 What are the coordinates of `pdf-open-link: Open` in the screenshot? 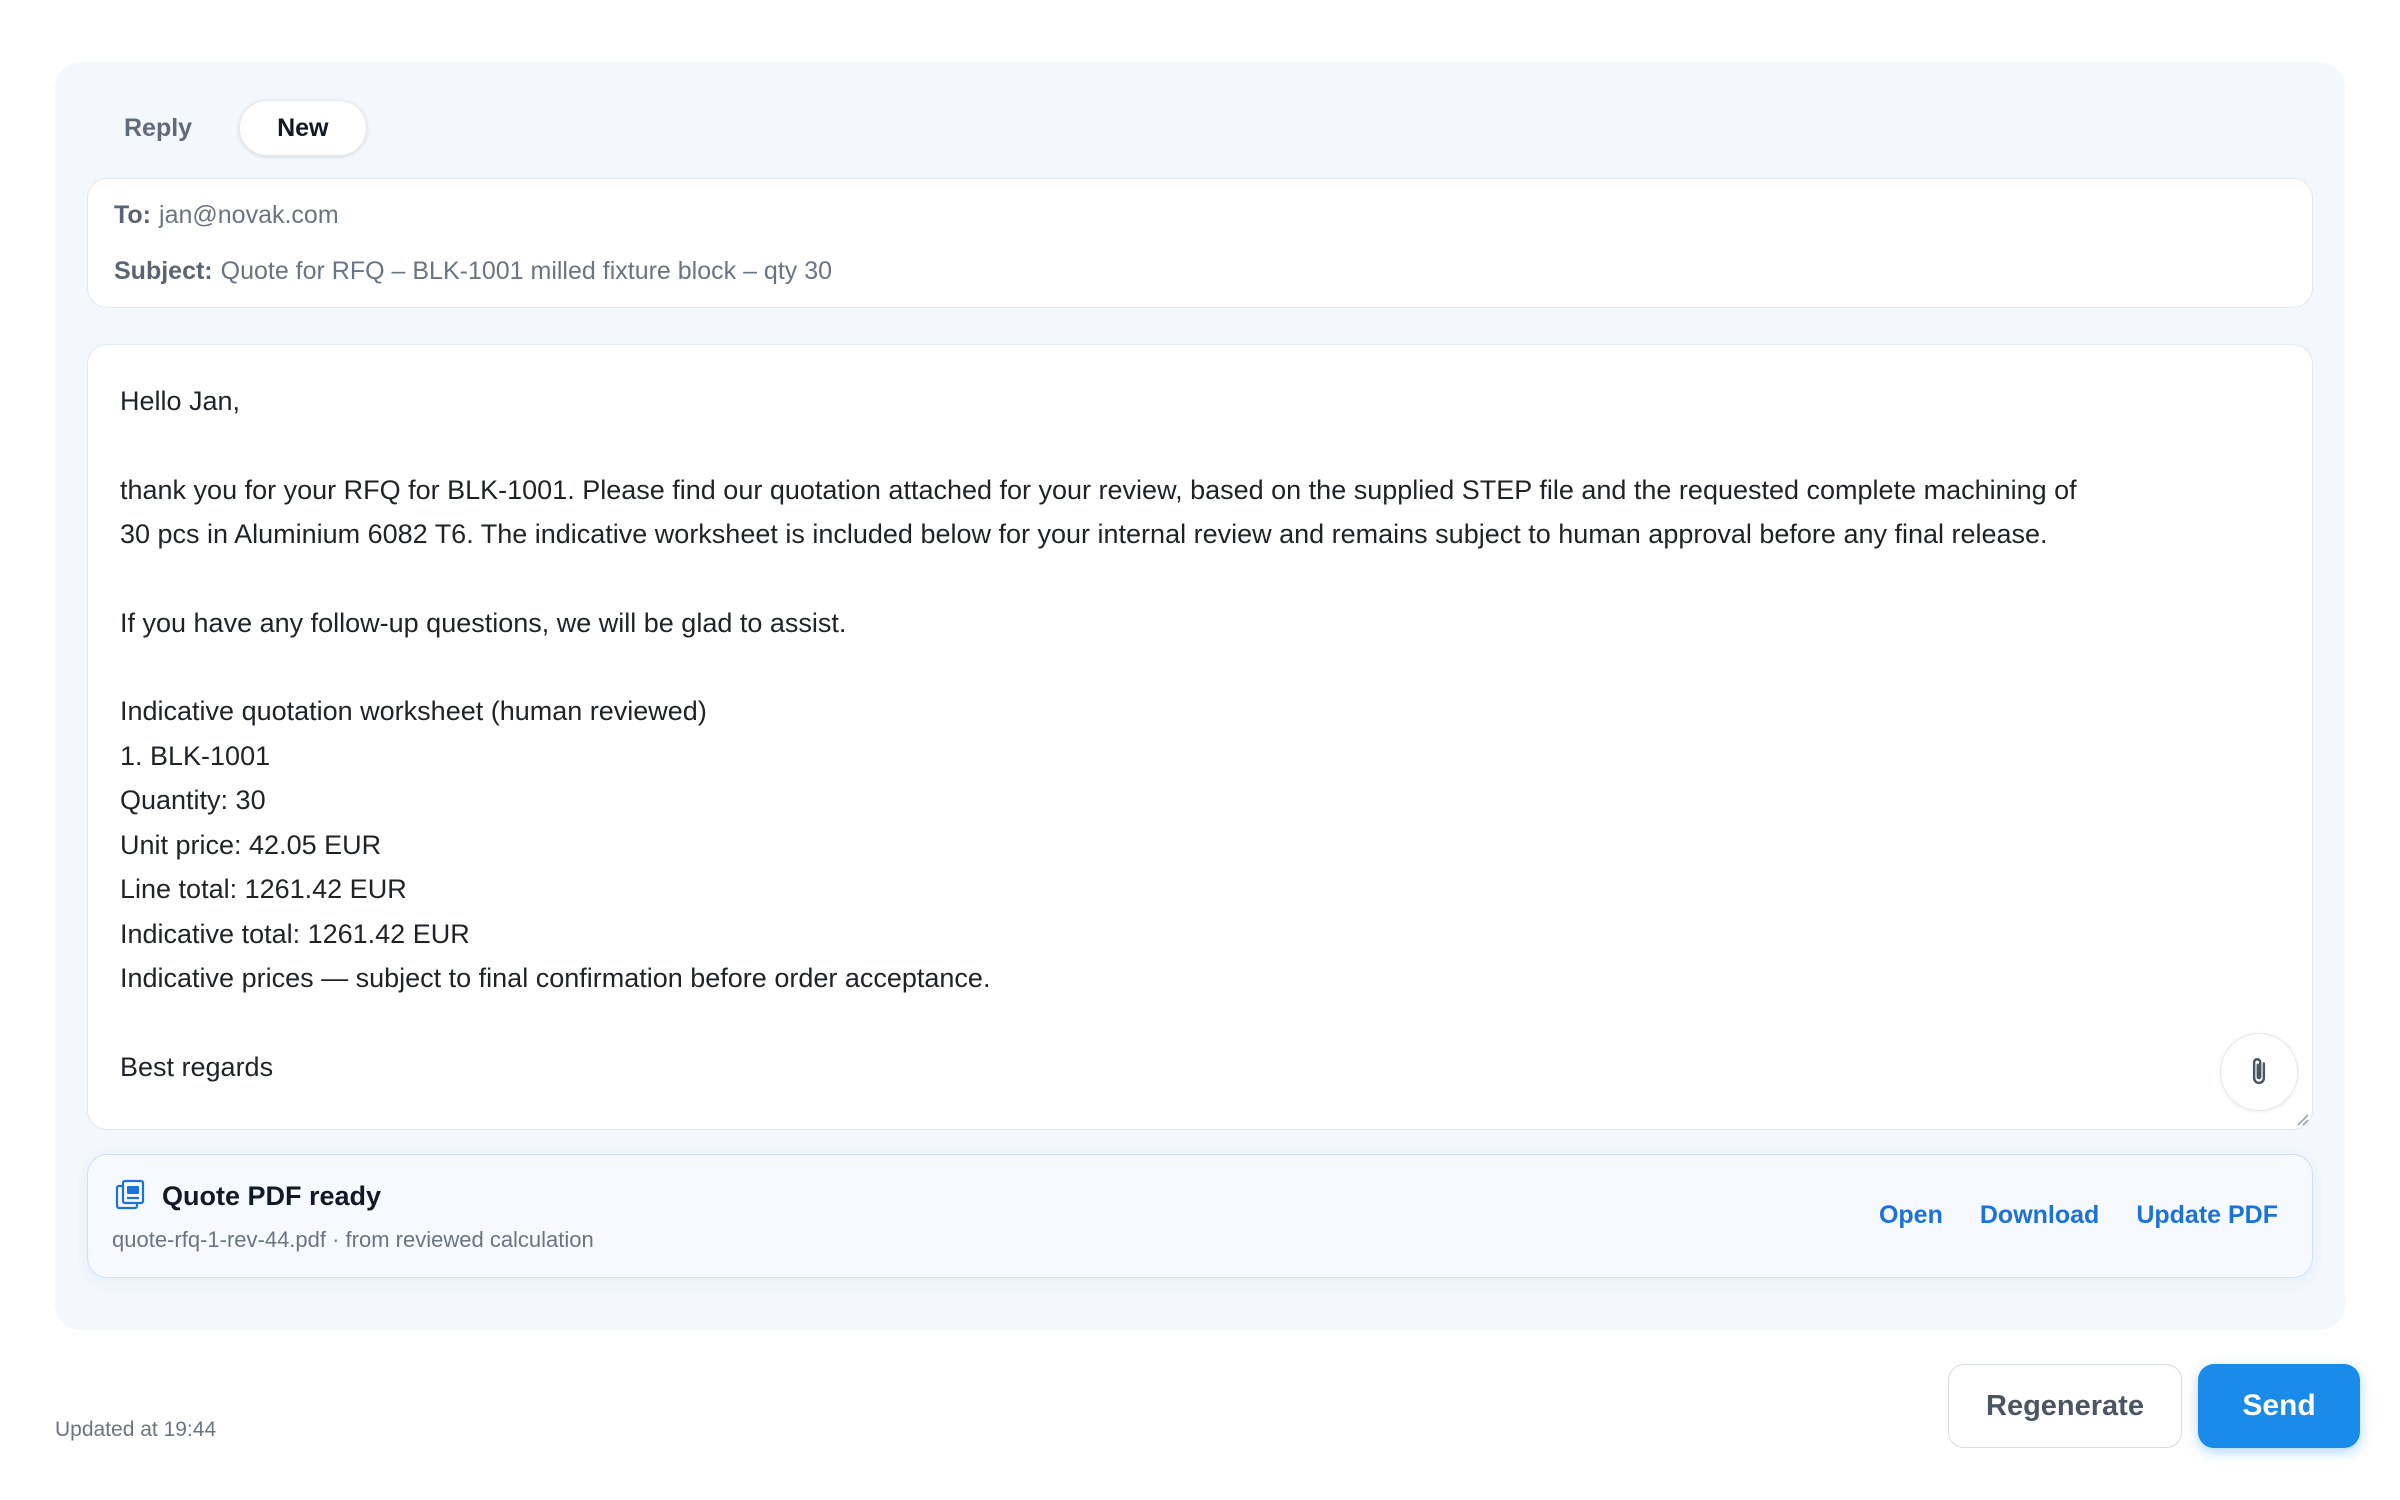 It's located at (1911, 1215).